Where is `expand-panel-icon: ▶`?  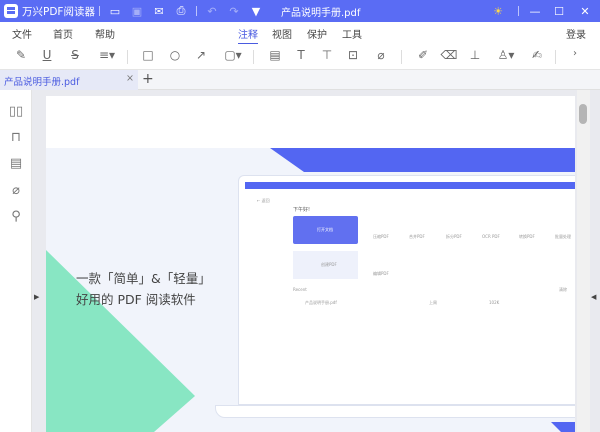
expand-panel-icon: ▶ is located at coordinates (36, 297).